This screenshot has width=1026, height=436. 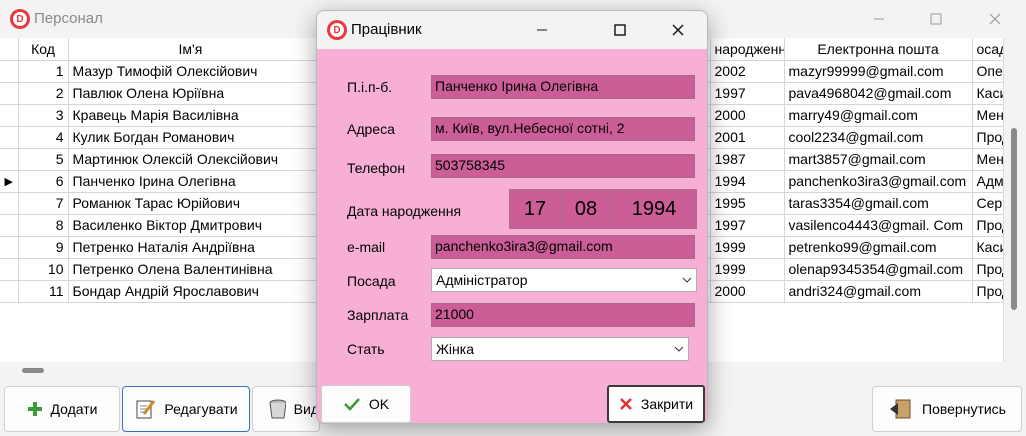 What do you see at coordinates (878, 71) in the screenshot?
I see `cell-email: mazyr99999@gmail.com` at bounding box center [878, 71].